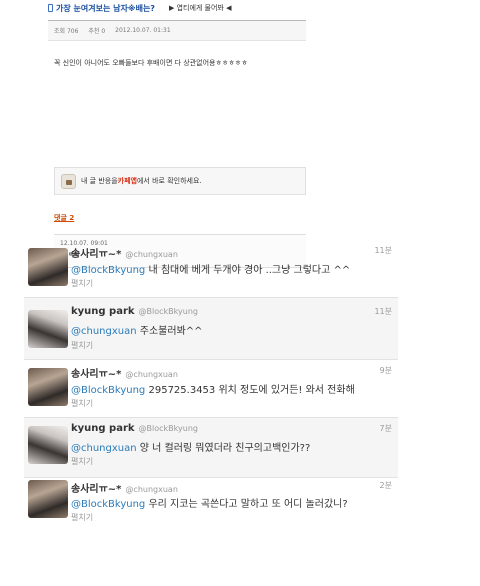 The width and height of the screenshot is (480, 586). I want to click on banner-highlight: 카페앱, so click(127, 181).